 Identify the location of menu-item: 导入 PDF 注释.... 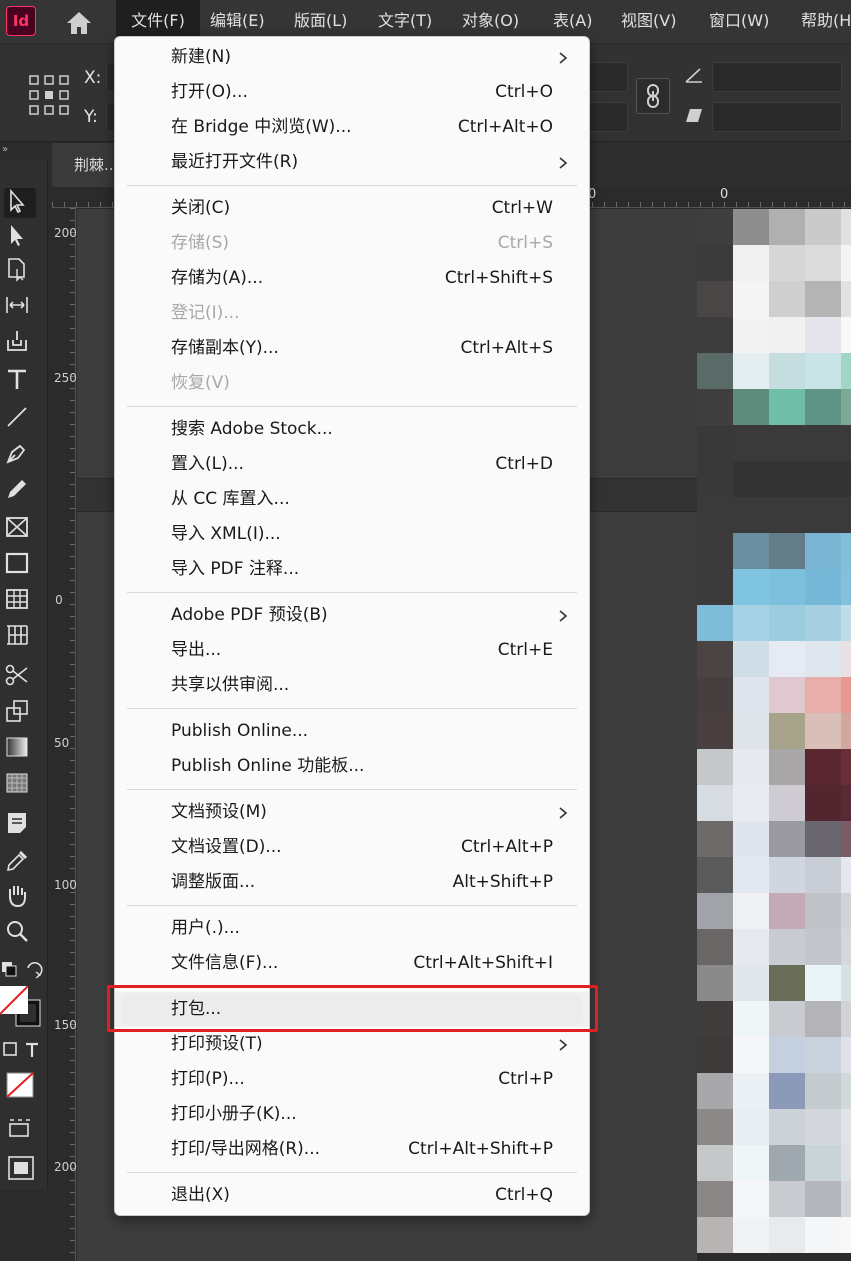
(352, 569).